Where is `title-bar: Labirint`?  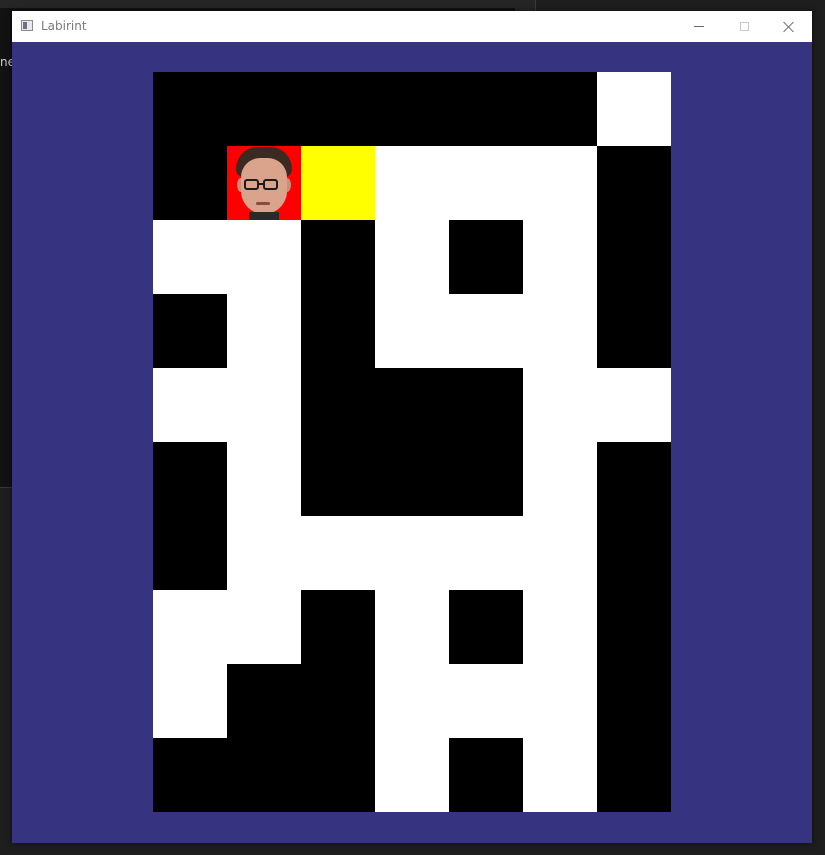 title-bar: Labirint is located at coordinates (412, 26).